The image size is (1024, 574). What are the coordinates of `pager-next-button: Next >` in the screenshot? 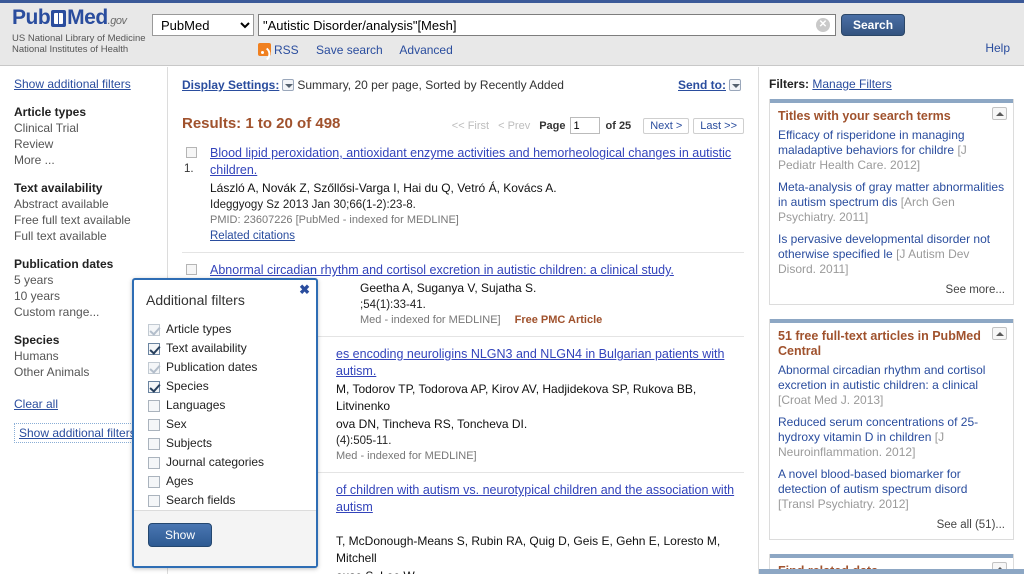 It's located at (666, 125).